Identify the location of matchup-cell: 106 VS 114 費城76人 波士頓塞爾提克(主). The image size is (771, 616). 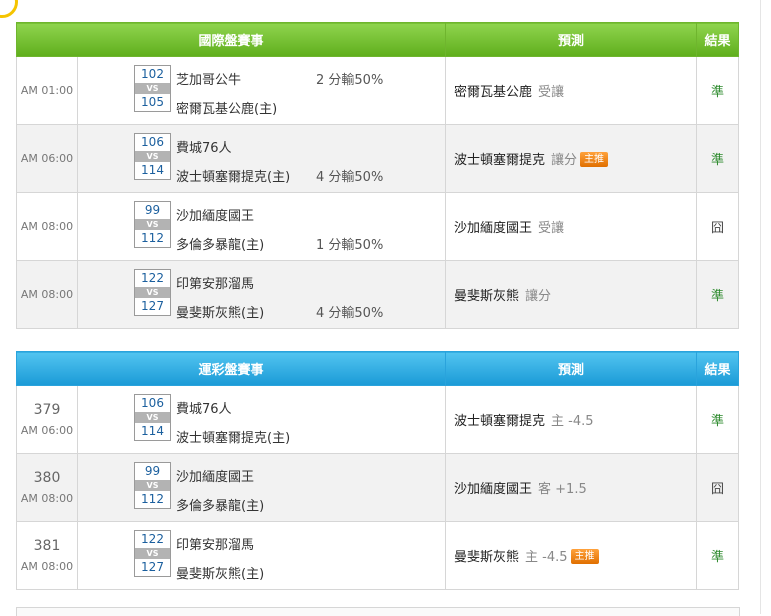
(261, 419).